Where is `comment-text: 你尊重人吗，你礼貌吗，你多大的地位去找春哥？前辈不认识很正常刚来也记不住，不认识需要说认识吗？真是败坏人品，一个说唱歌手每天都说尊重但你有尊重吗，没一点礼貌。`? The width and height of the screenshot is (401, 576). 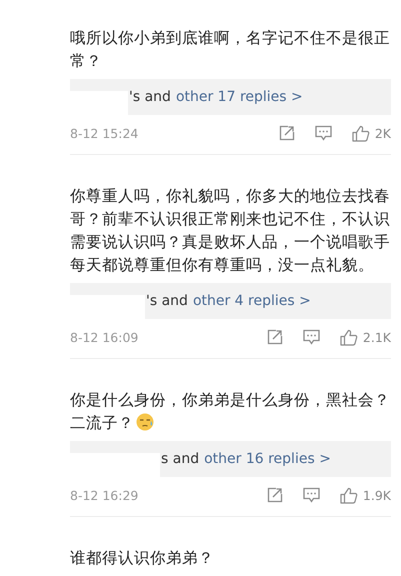 comment-text: 你尊重人吗，你礼貌吗，你多大的地位去找春哥？前辈不认识很正常刚来也记不住，不认识需要说认识吗？真是败坏人品，一个说唱歌手每天都说尊重但你有尊重吗，没一点礼貌。 is located at coordinates (230, 231).